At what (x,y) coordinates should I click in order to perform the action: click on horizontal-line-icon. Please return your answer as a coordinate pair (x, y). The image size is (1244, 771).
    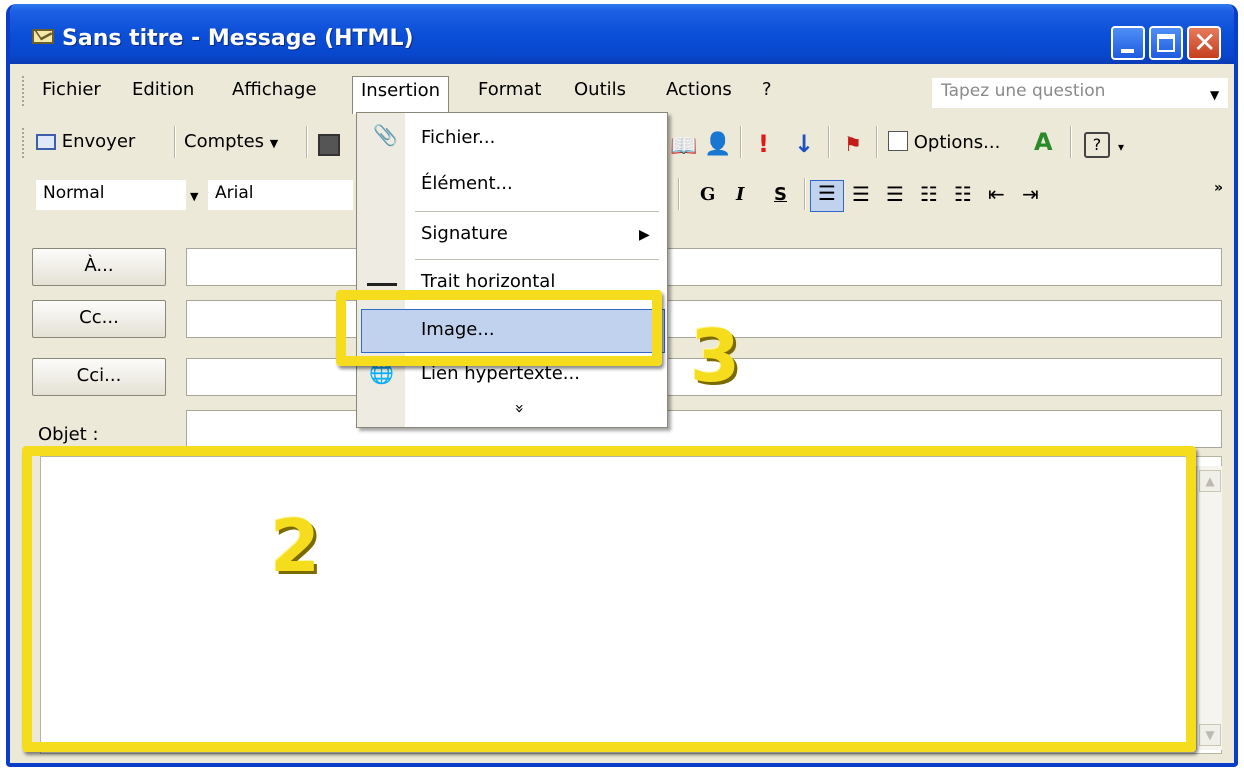
    Looking at the image, I should click on (382, 284).